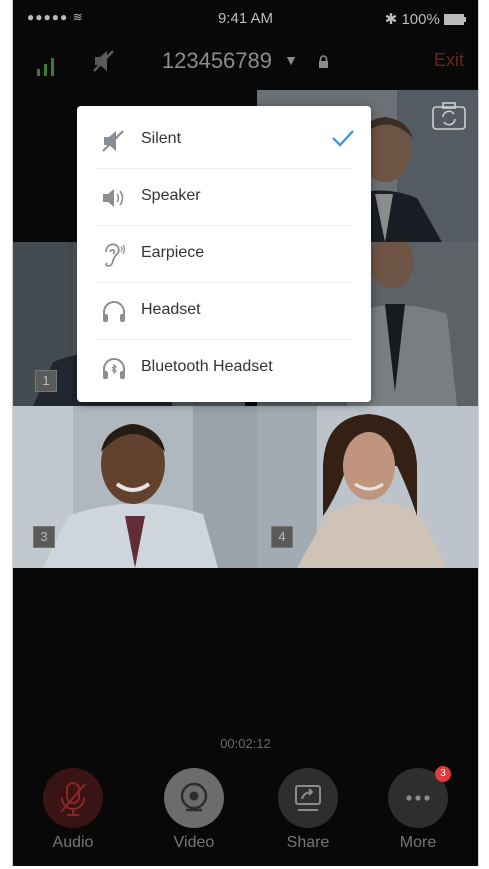  What do you see at coordinates (449, 60) in the screenshot?
I see `exit-button: Exit` at bounding box center [449, 60].